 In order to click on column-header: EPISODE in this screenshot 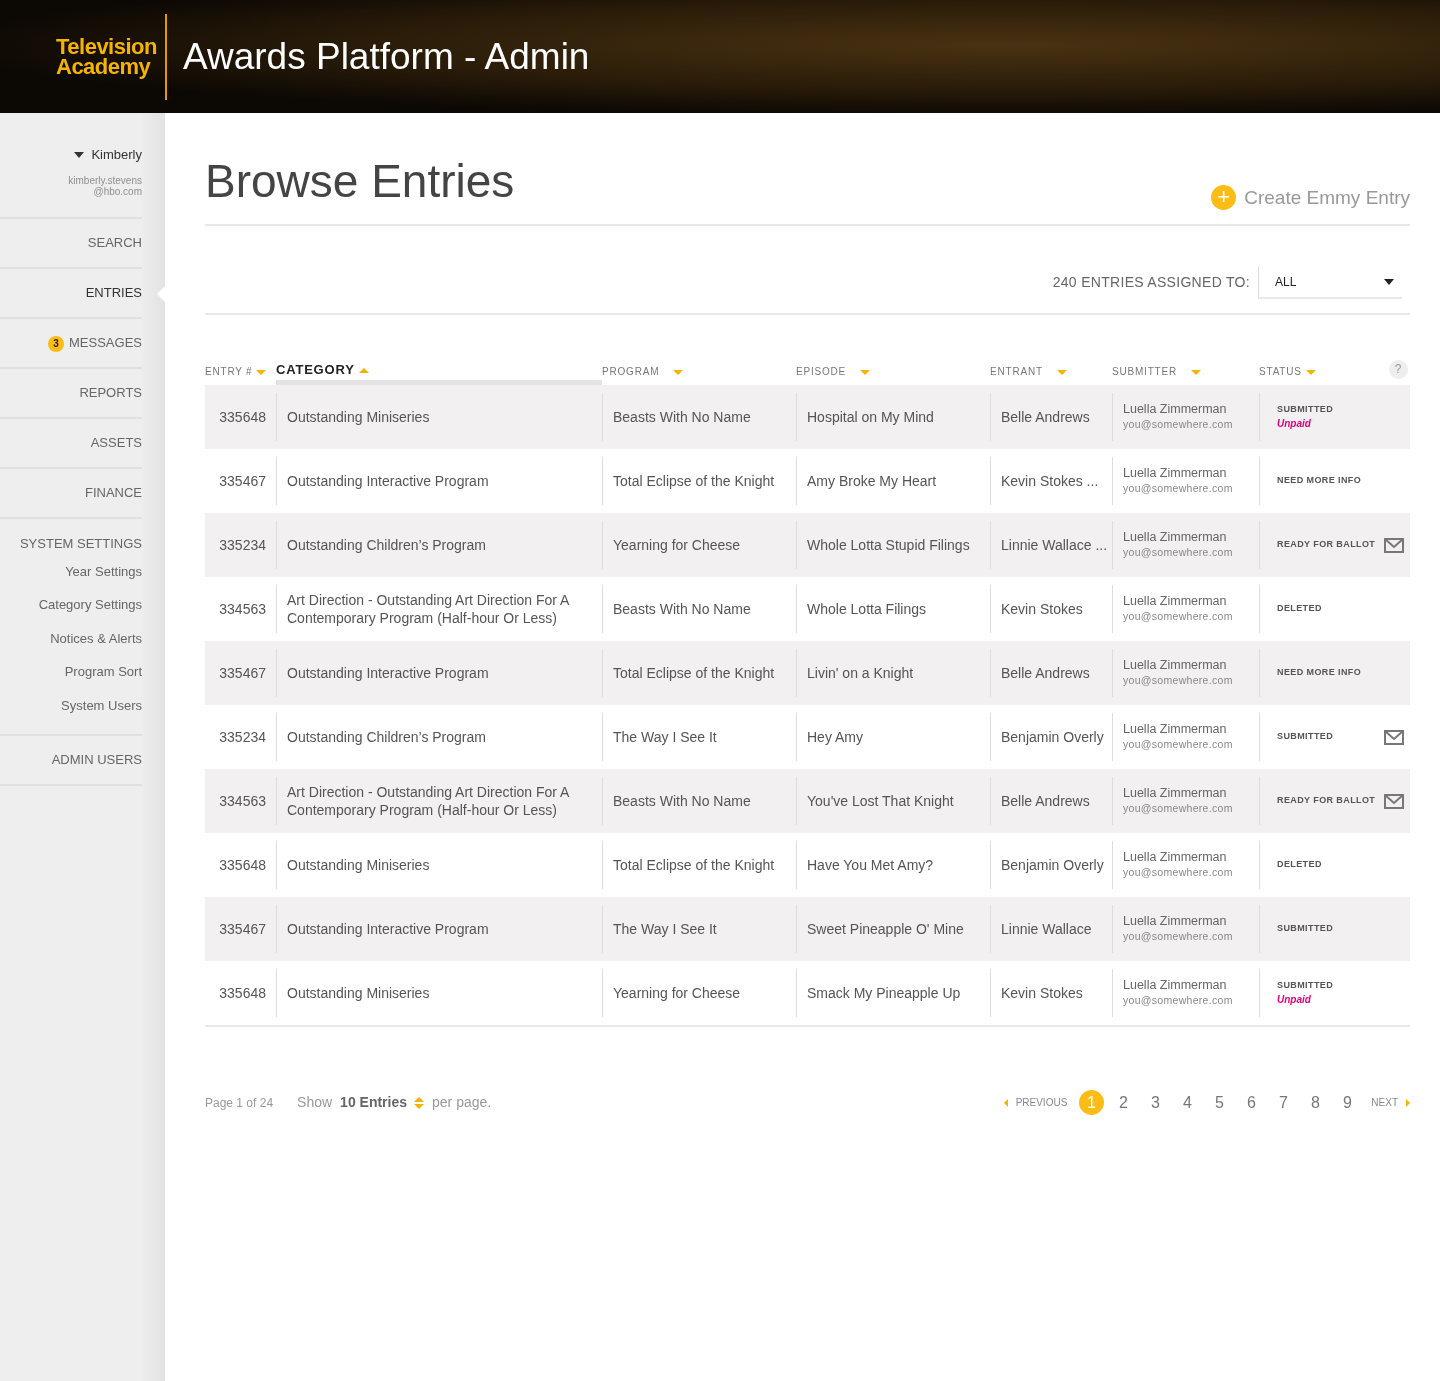, I will do `click(821, 371)`.